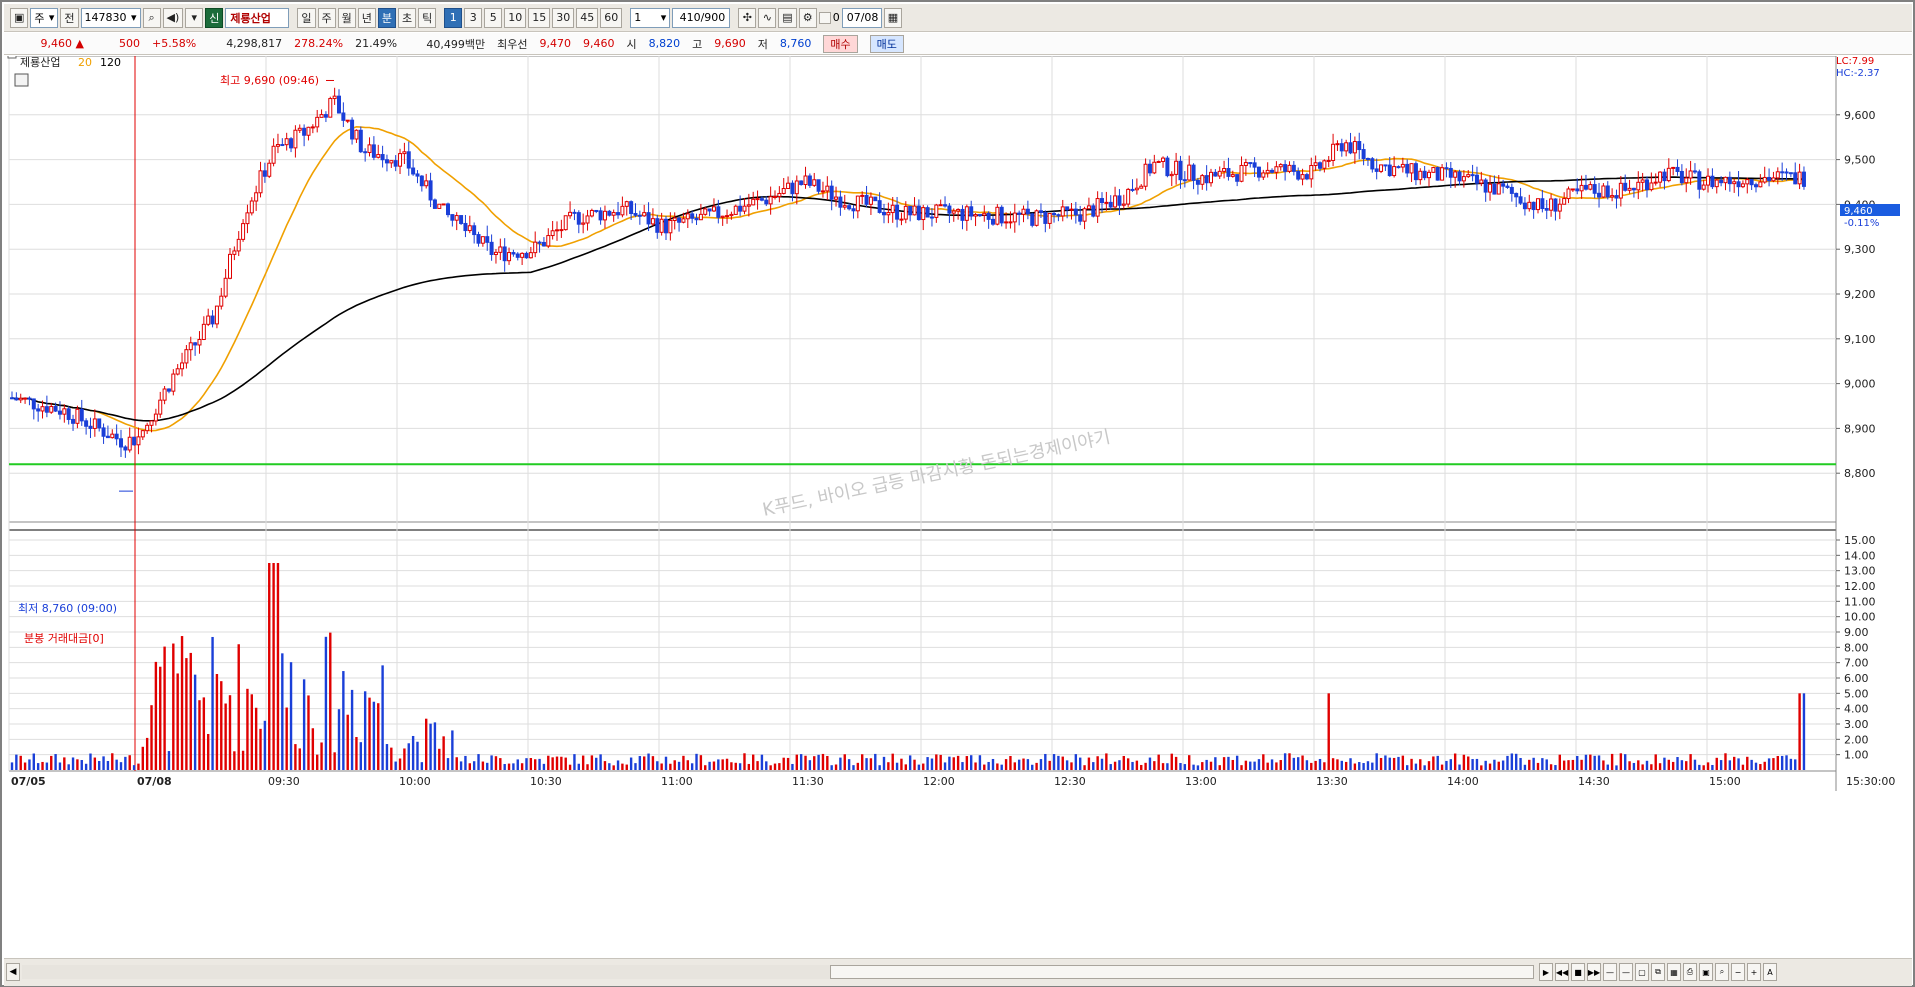 The image size is (1915, 987). I want to click on watermark: K푸드, 바이오 급등 마감시황 돈되는경제이야기, so click(937, 474).